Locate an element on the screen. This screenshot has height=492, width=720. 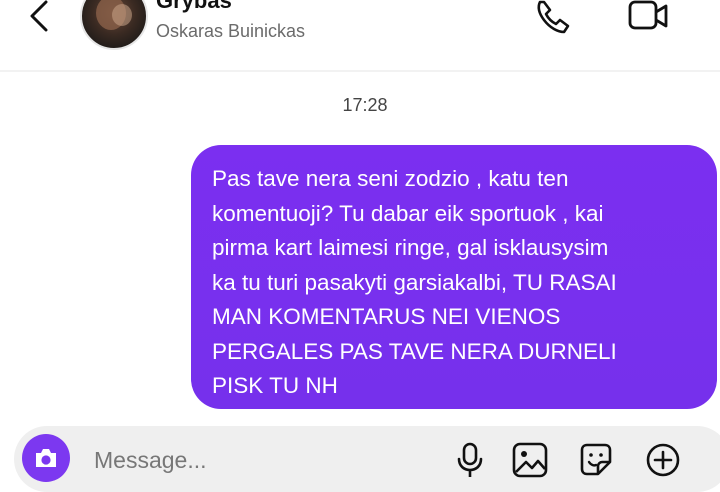
message-line: PERGALES PAS TAVE NERA DURNELI is located at coordinates (414, 351).